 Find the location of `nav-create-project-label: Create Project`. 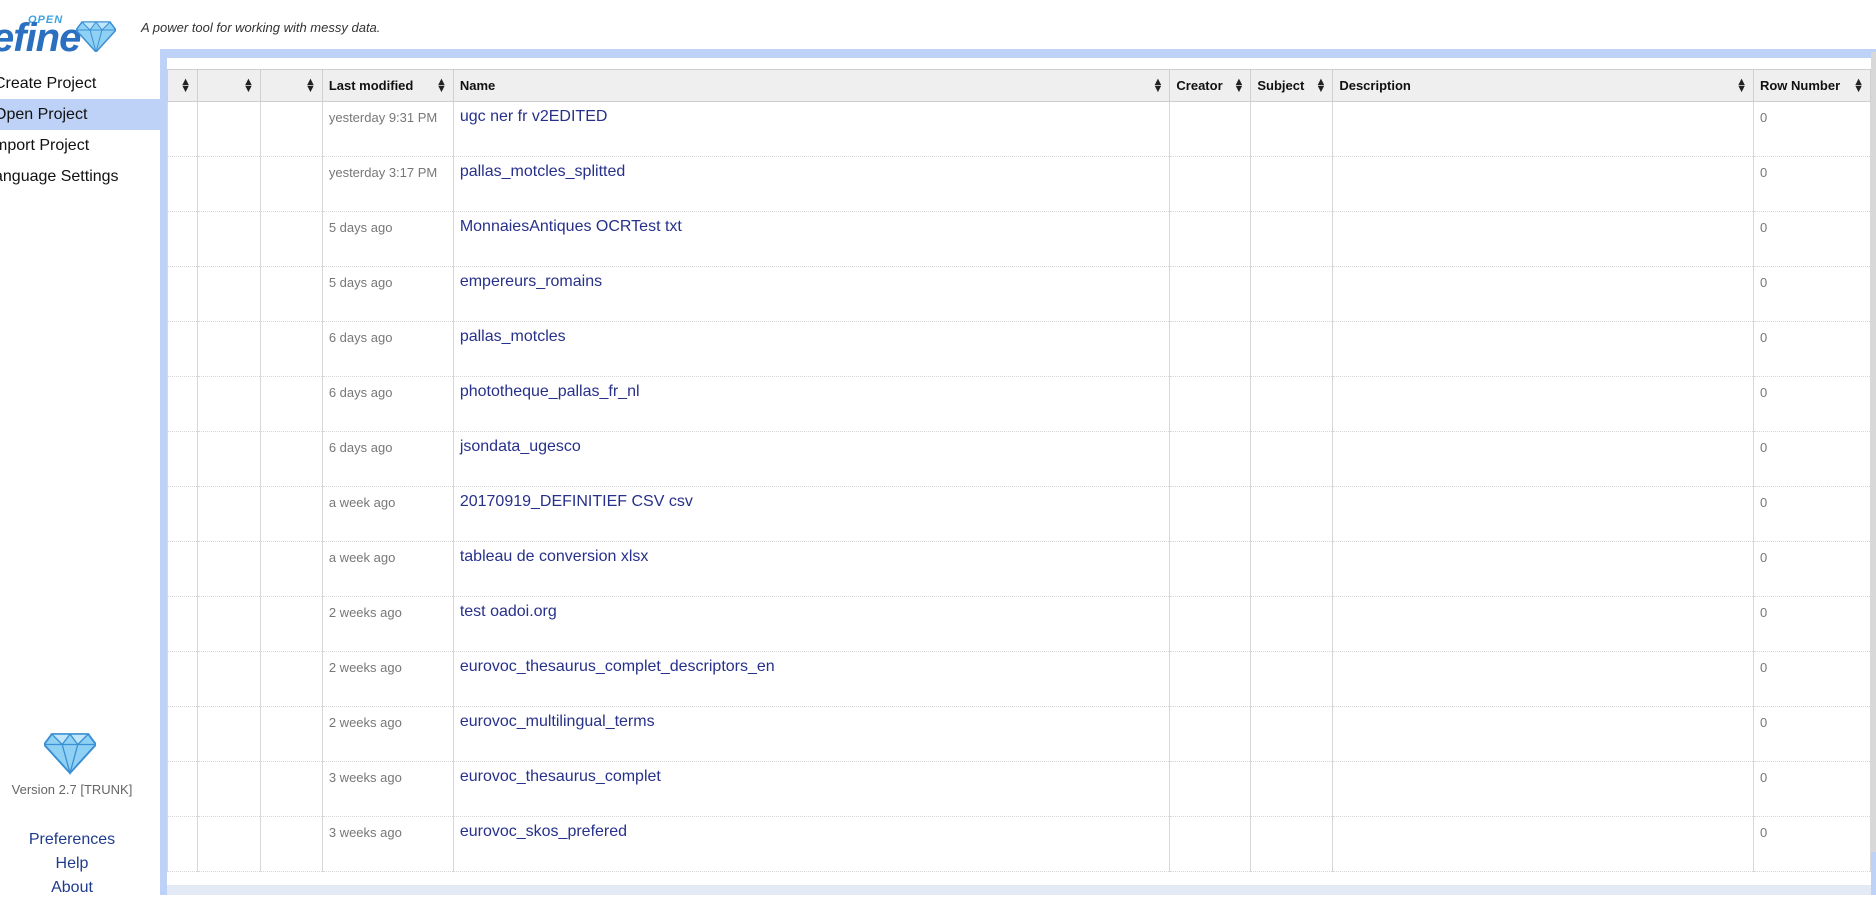

nav-create-project-label: Create Project is located at coordinates (48, 83).